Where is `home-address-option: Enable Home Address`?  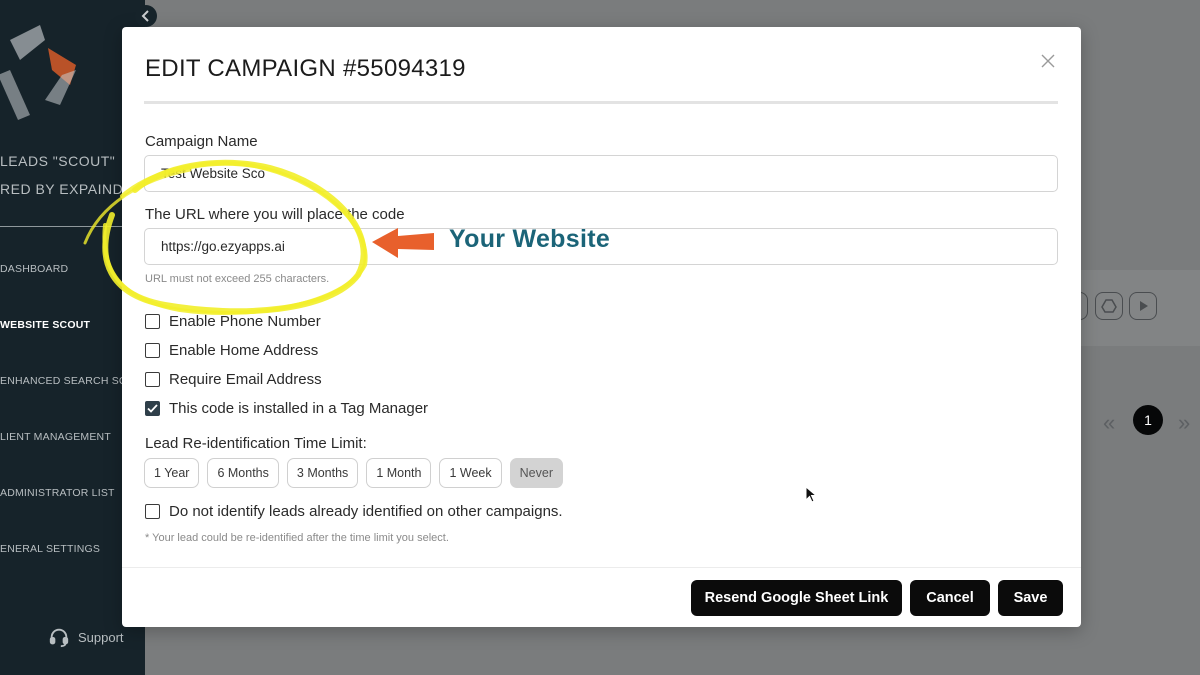
home-address-option: Enable Home Address is located at coordinates (231, 350).